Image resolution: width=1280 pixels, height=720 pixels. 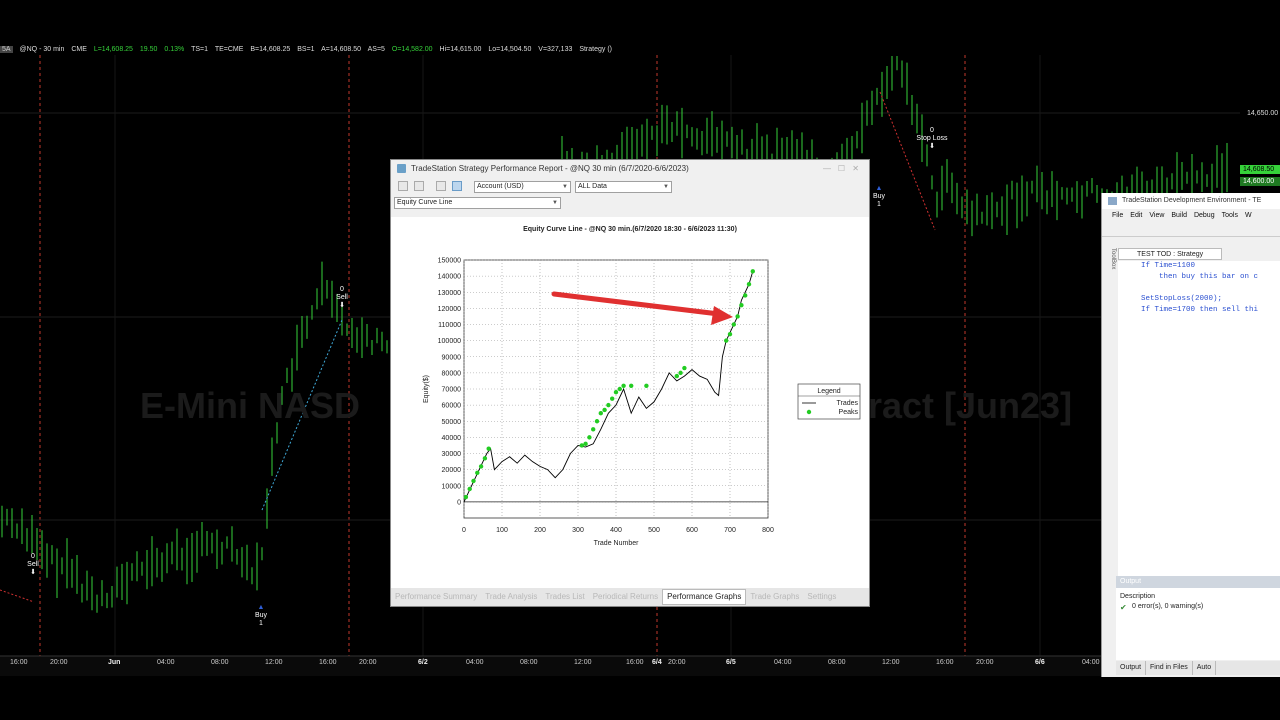 I want to click on ask-size-label: AS=5, so click(x=376, y=49).